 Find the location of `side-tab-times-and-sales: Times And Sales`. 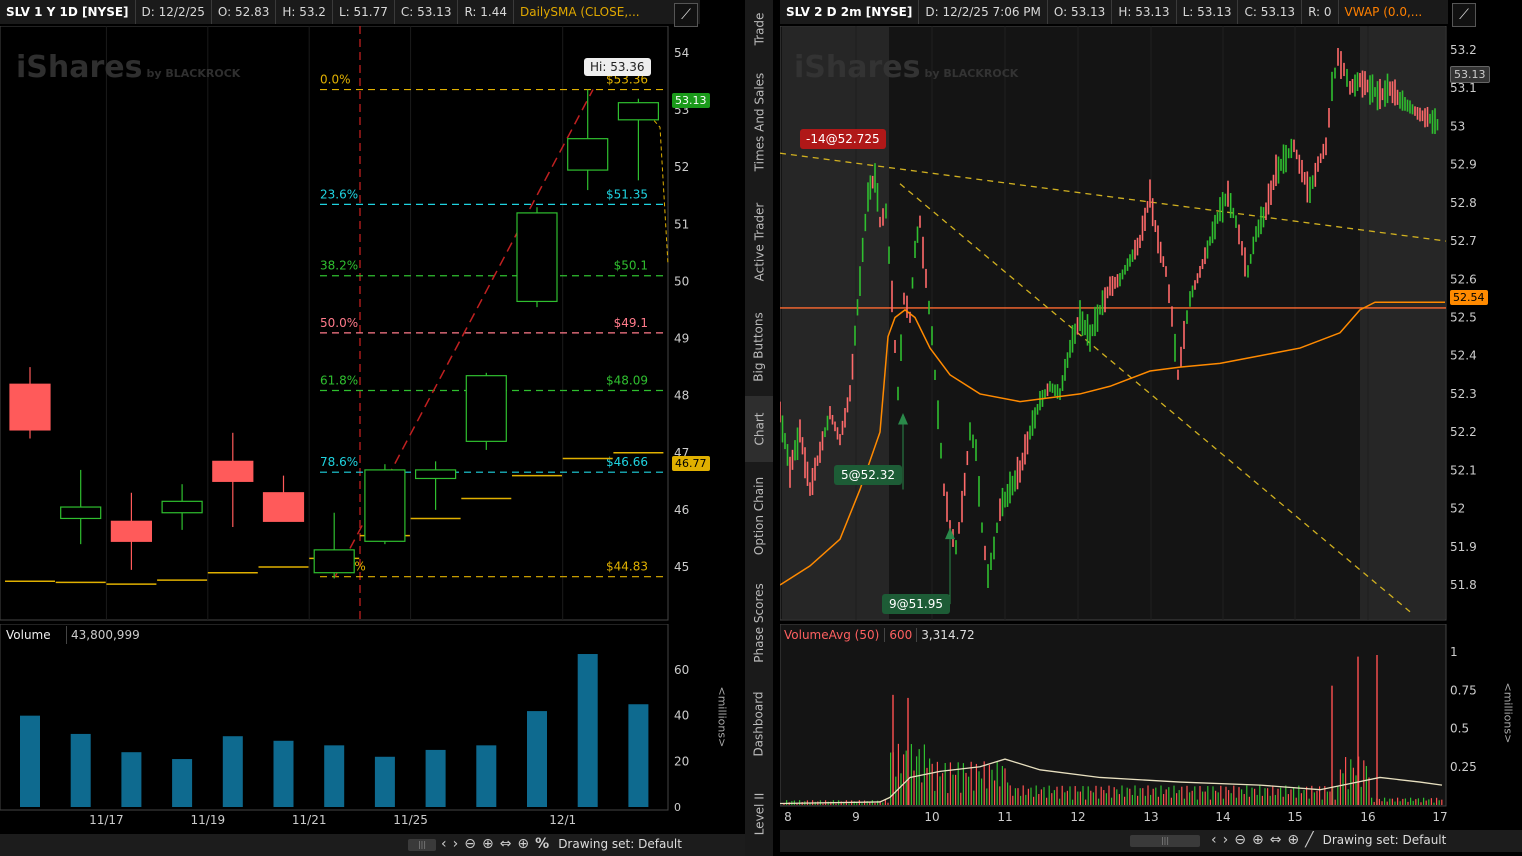

side-tab-times-and-sales: Times And Sales is located at coordinates (759, 121).